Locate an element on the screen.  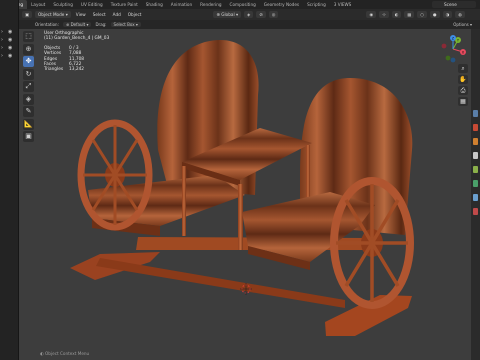
select-tool-icon: ⬚ is located at coordinates (28, 36).